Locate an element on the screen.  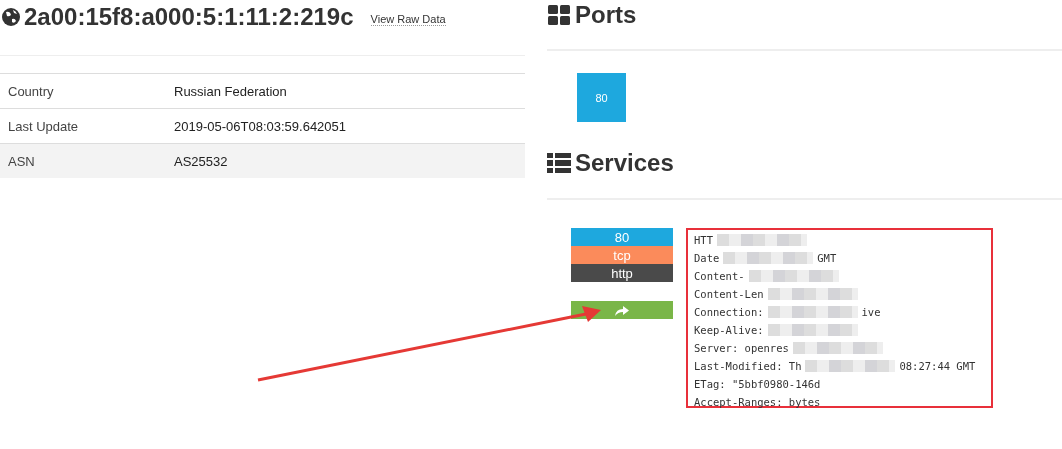
banner-text: ETag: "5bbf0980-146d is located at coordinates (757, 384).